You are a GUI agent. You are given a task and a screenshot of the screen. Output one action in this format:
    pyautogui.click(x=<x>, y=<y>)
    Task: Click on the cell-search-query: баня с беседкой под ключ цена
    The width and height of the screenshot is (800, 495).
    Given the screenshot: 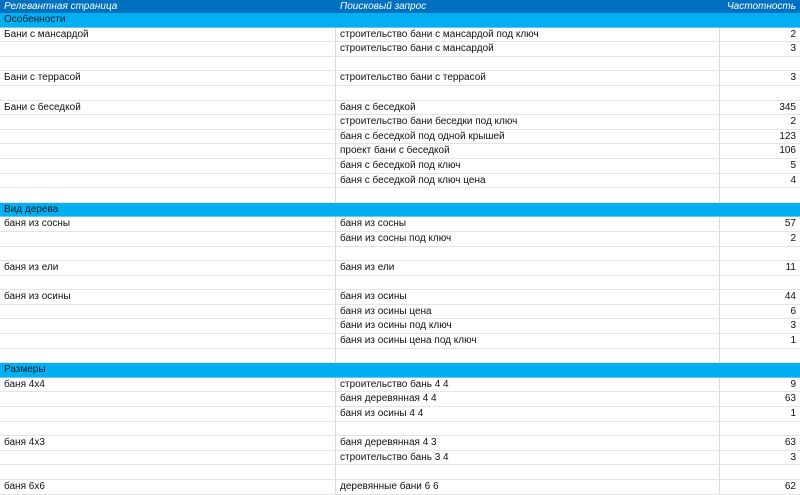 What is the action you would take?
    pyautogui.click(x=528, y=180)
    